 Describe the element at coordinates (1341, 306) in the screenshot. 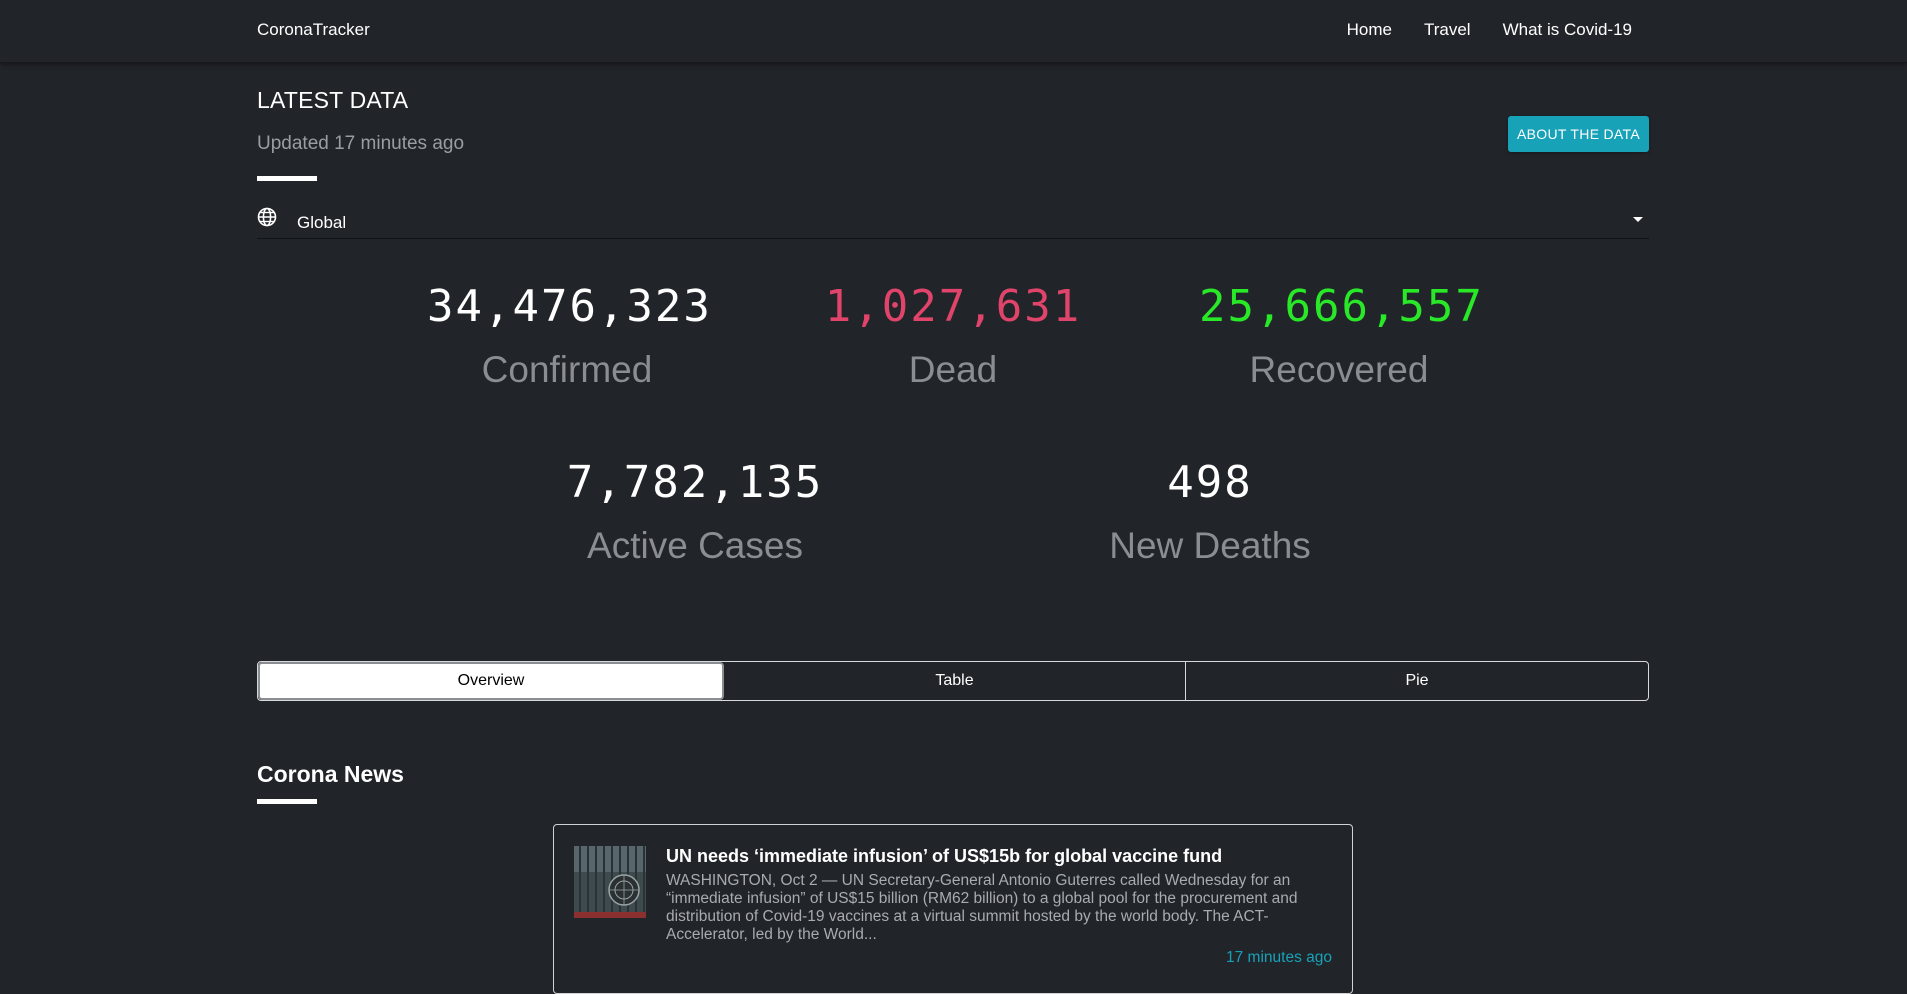

I see `recovered-count: 25,666,557` at that location.